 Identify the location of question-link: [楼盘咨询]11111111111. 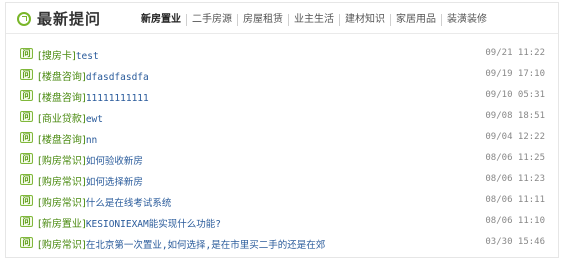
(93, 96).